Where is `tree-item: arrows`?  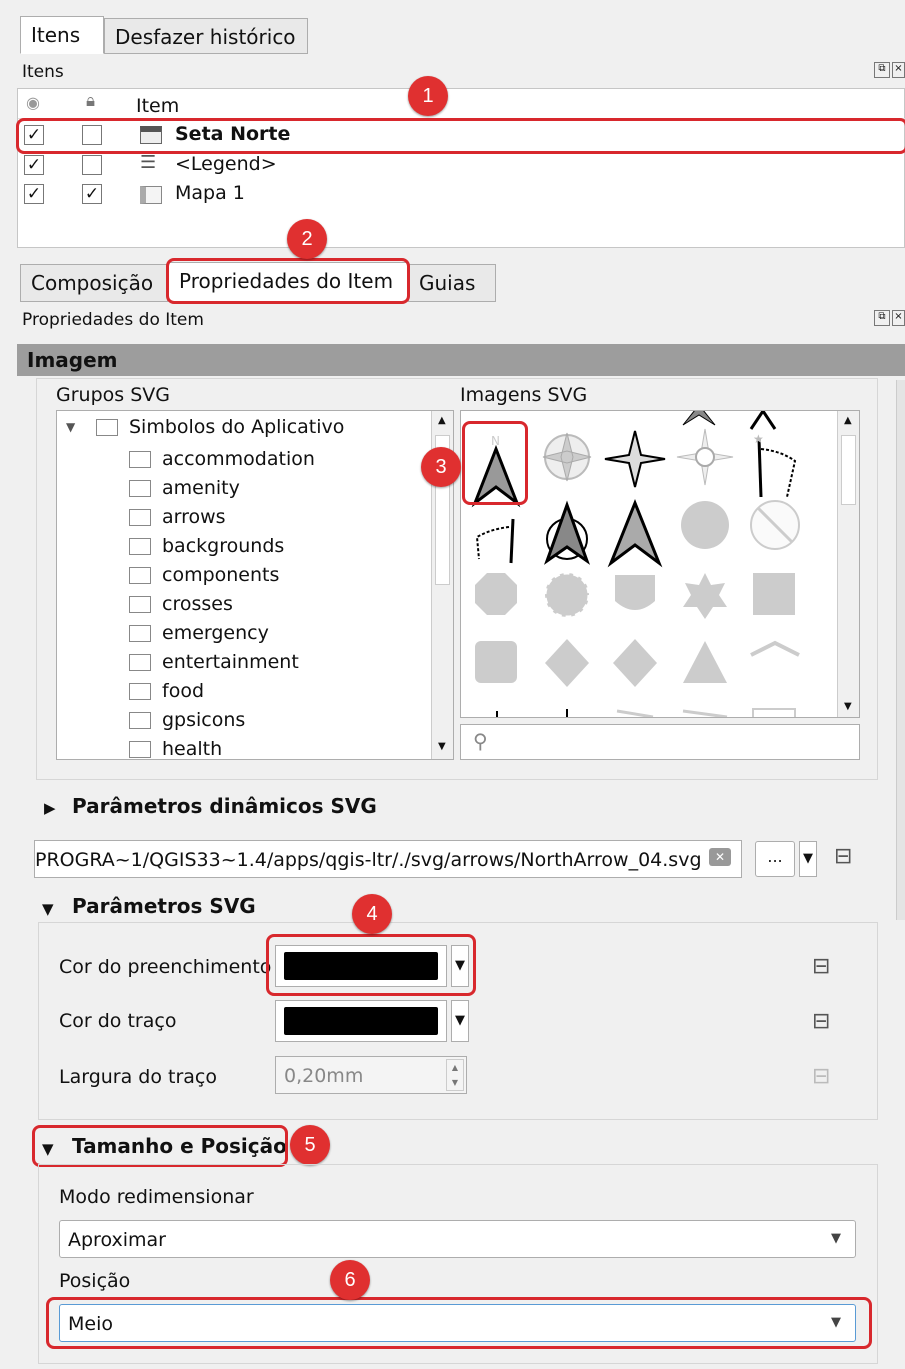 tree-item: arrows is located at coordinates (194, 517).